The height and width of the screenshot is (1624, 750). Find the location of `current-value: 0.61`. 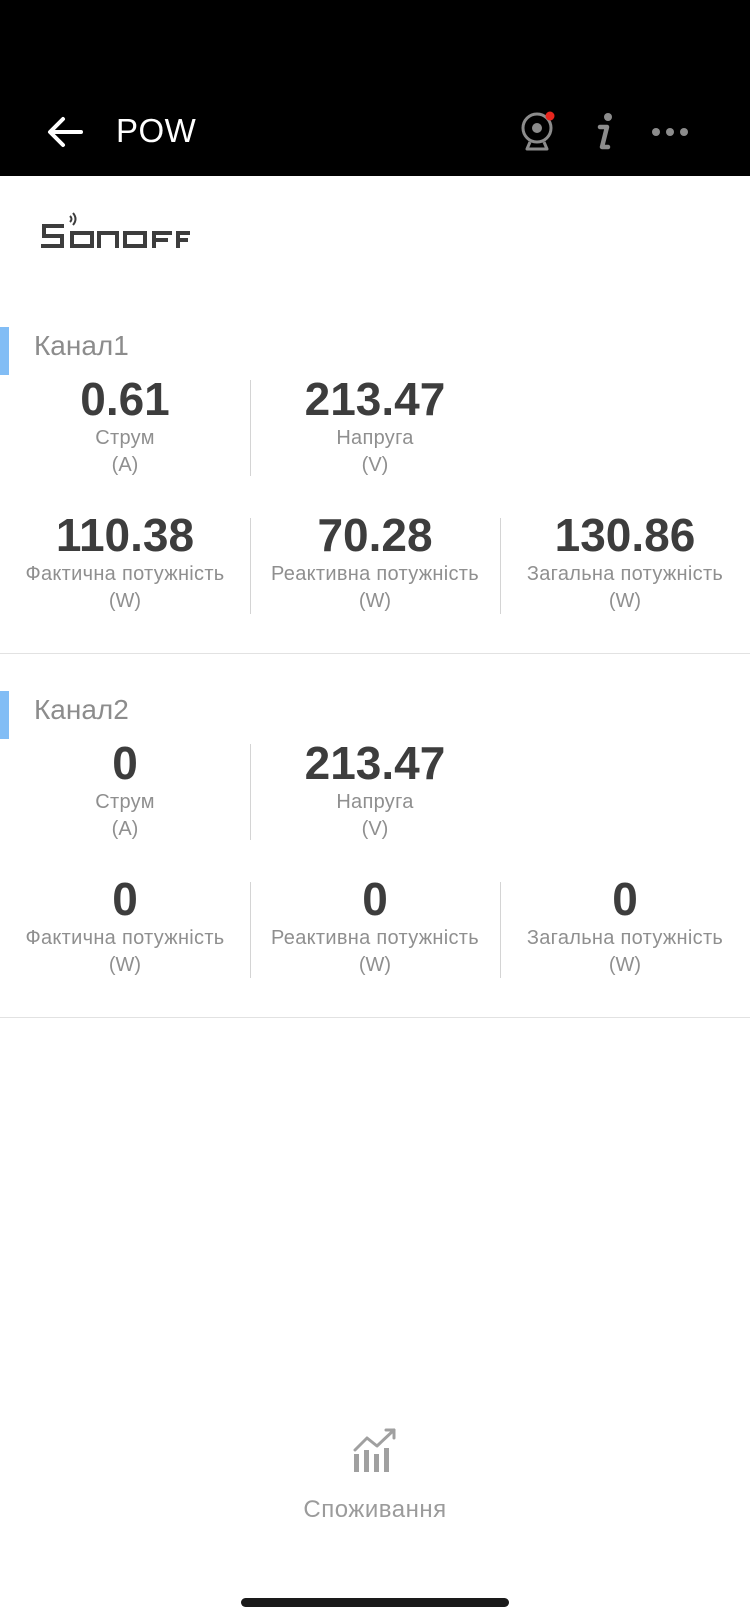

current-value: 0.61 is located at coordinates (125, 399).